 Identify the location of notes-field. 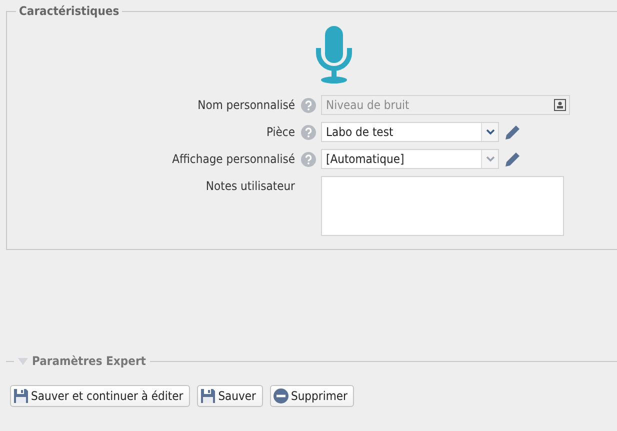
(442, 206).